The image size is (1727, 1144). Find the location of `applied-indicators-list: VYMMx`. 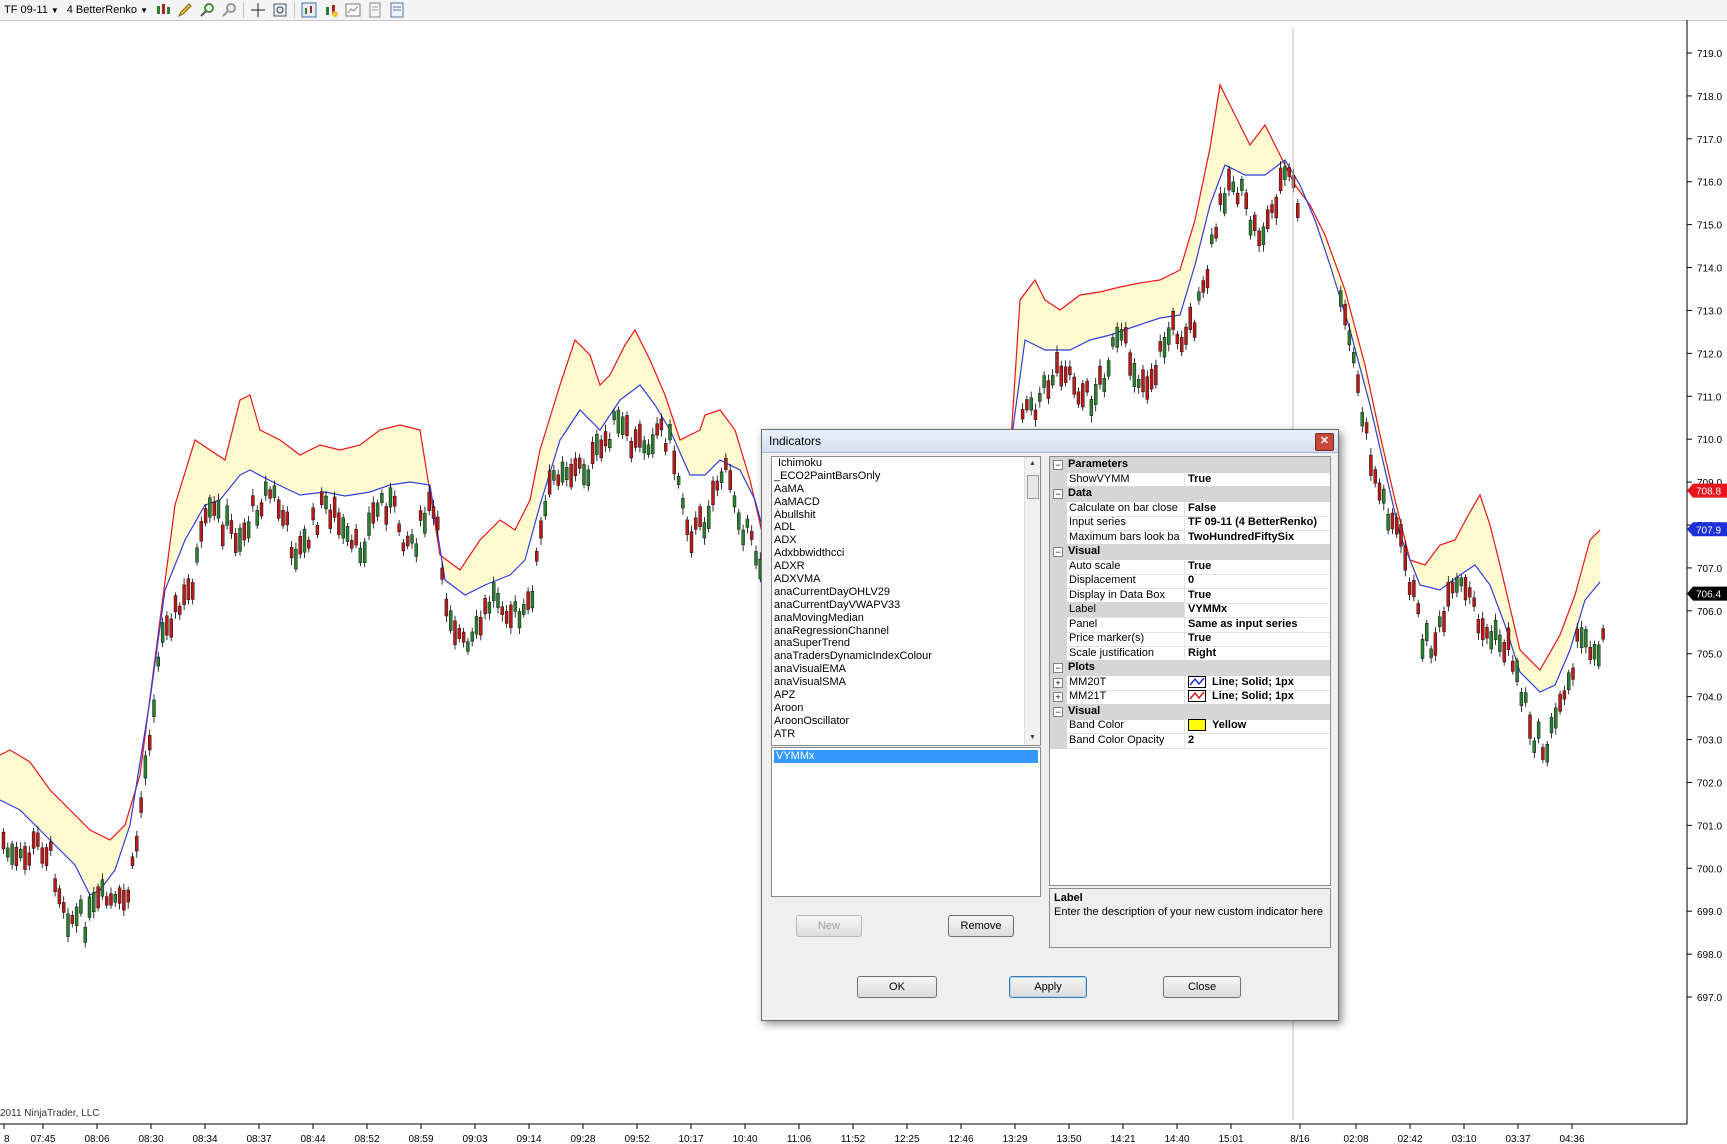

applied-indicators-list: VYMMx is located at coordinates (906, 822).